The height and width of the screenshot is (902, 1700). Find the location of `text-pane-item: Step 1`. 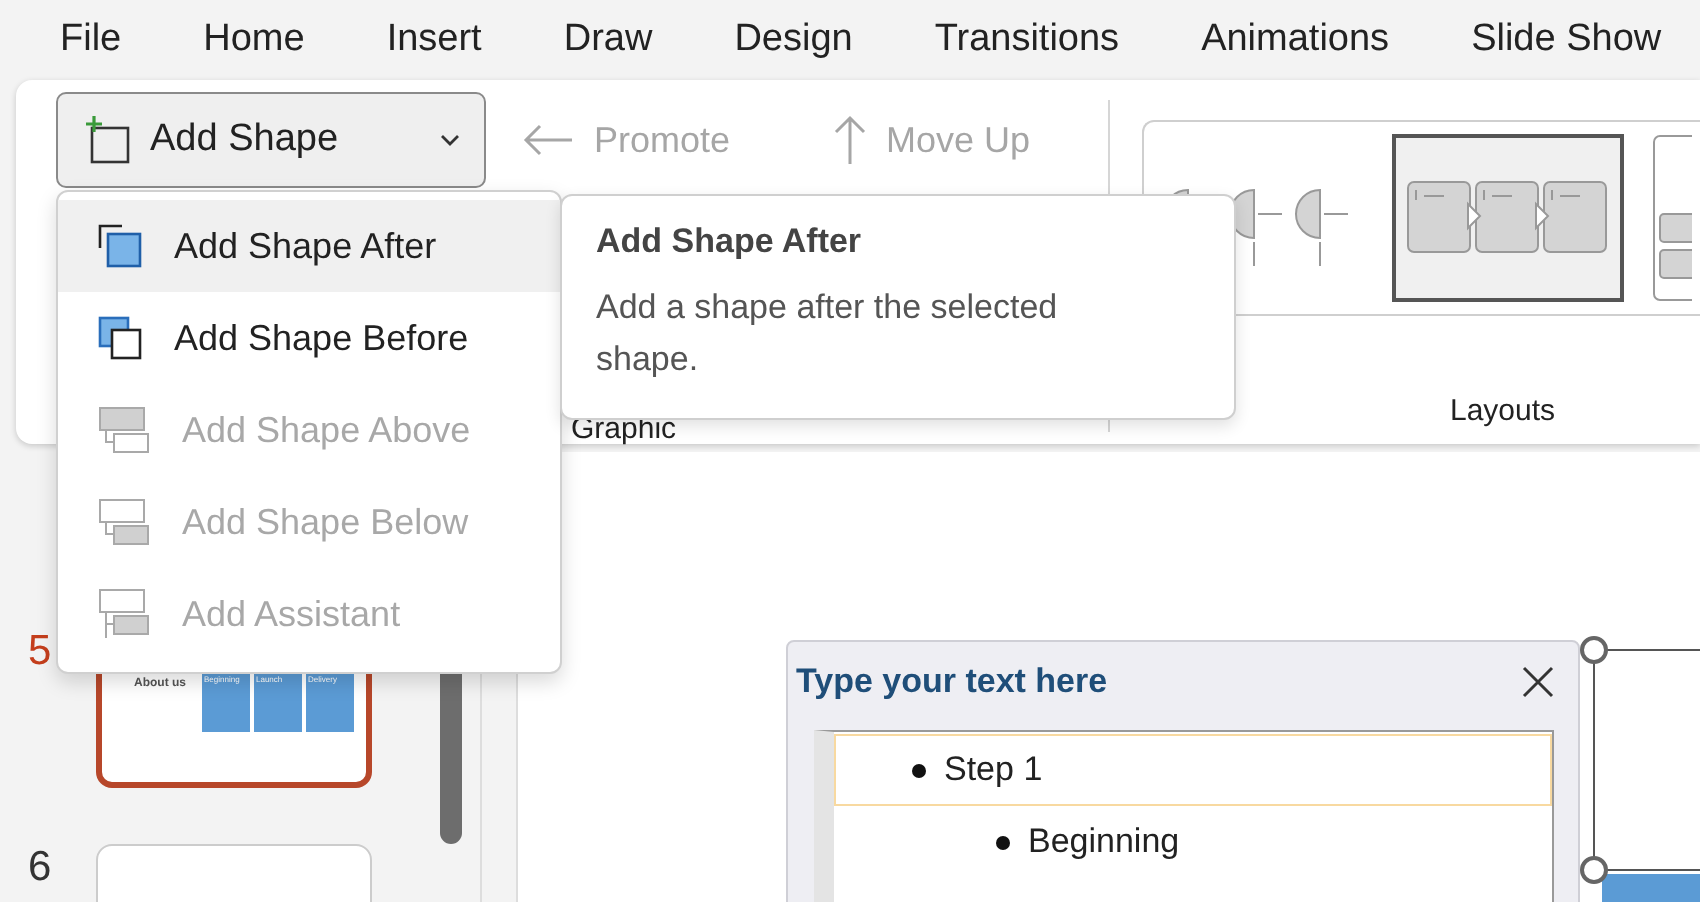

text-pane-item: Step 1 is located at coordinates (1193, 770).